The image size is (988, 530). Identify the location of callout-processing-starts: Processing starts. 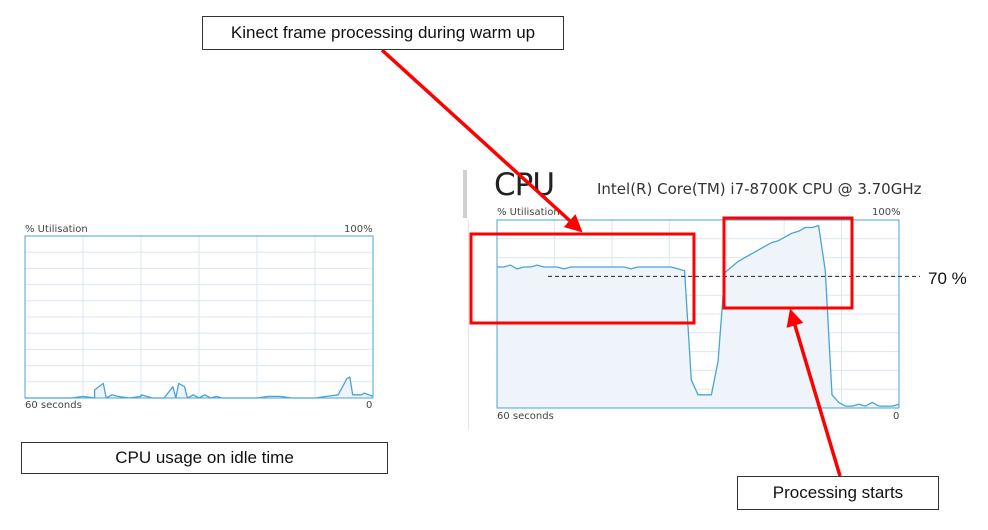
(838, 493).